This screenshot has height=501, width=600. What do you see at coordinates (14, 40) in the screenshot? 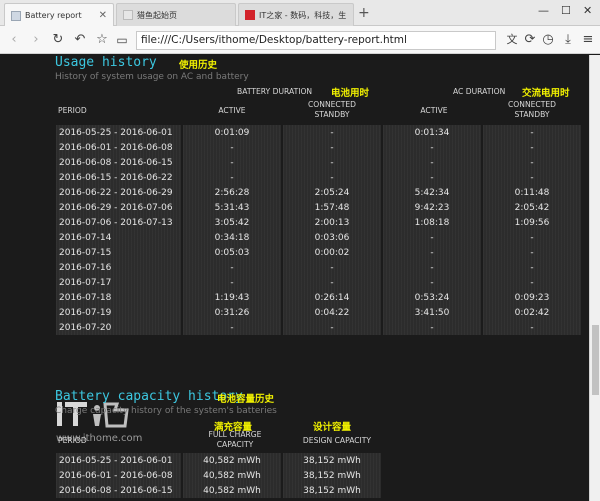
I see `back-icon: ‹` at bounding box center [14, 40].